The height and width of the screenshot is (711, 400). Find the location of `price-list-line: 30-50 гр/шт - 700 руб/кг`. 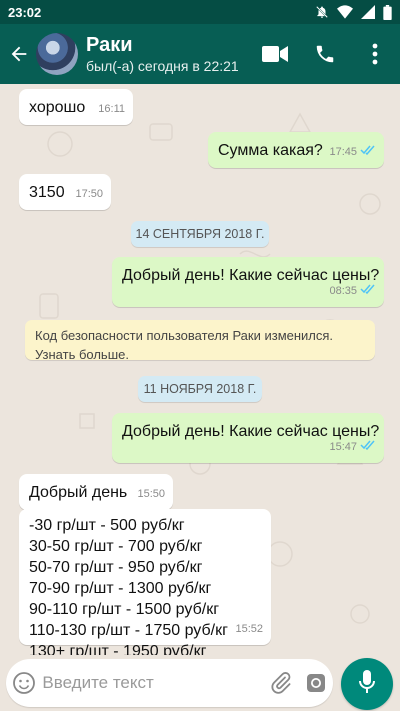

price-list-line: 30-50 гр/шт - 700 руб/кг is located at coordinates (116, 546).